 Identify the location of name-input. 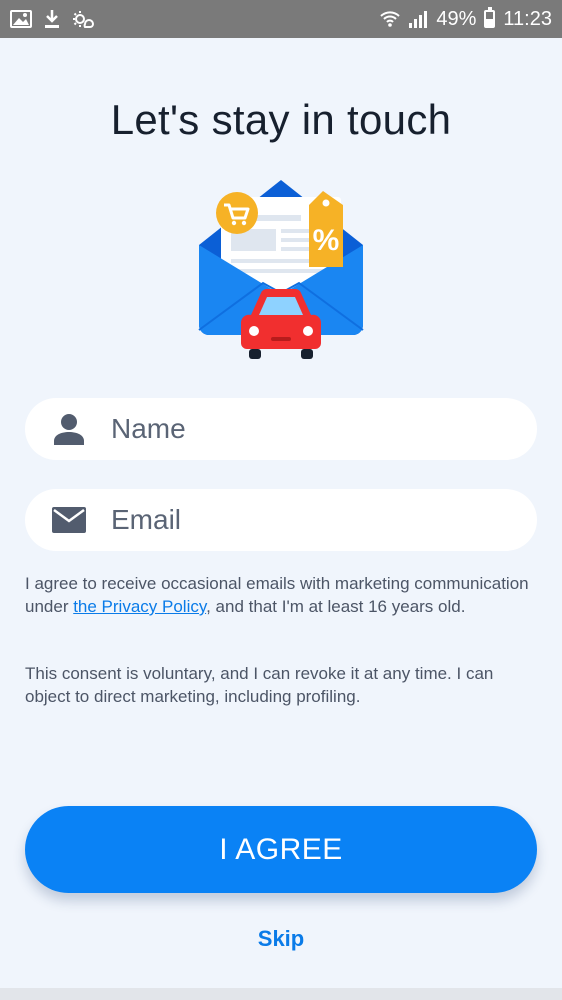
(311, 429).